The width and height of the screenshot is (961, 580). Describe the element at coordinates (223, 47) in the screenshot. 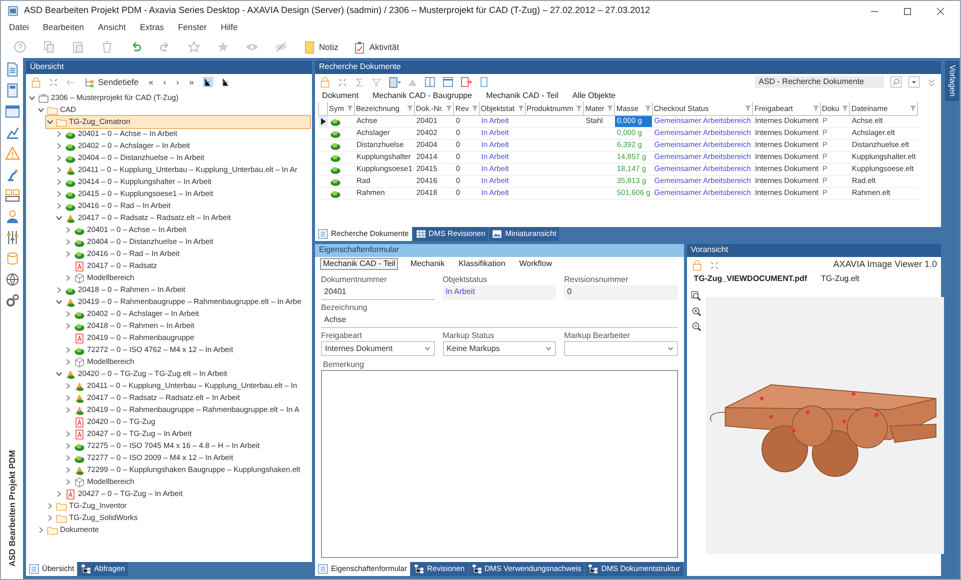

I see `star-icon` at that location.